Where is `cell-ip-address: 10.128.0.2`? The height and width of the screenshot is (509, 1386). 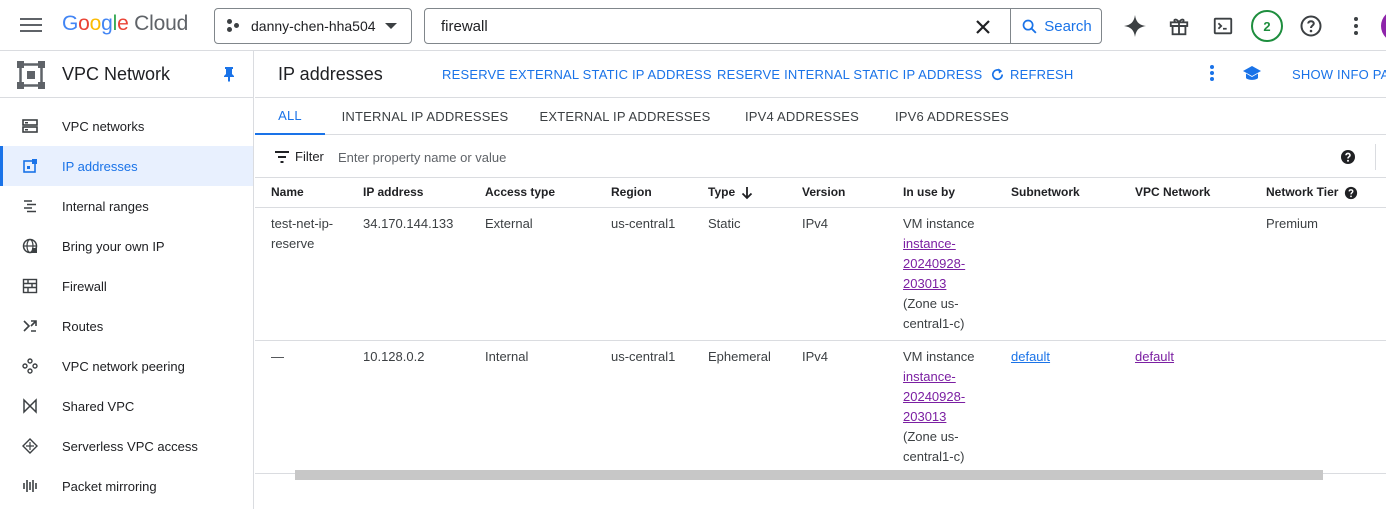 cell-ip-address: 10.128.0.2 is located at coordinates (408, 407).